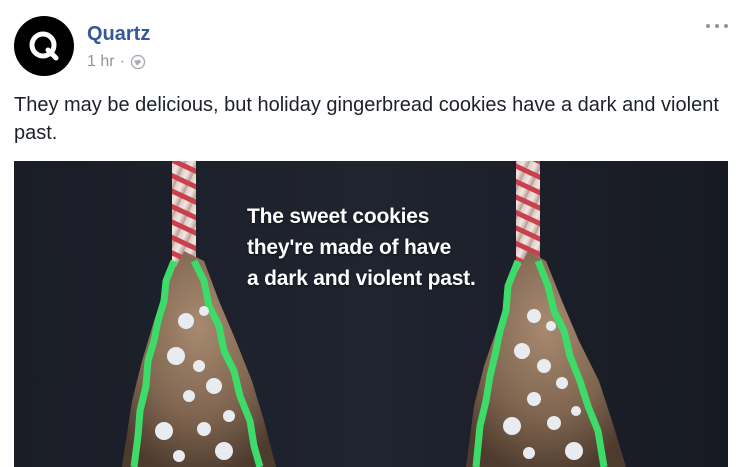 The width and height of the screenshot is (744, 467). I want to click on globe-icon, so click(138, 62).